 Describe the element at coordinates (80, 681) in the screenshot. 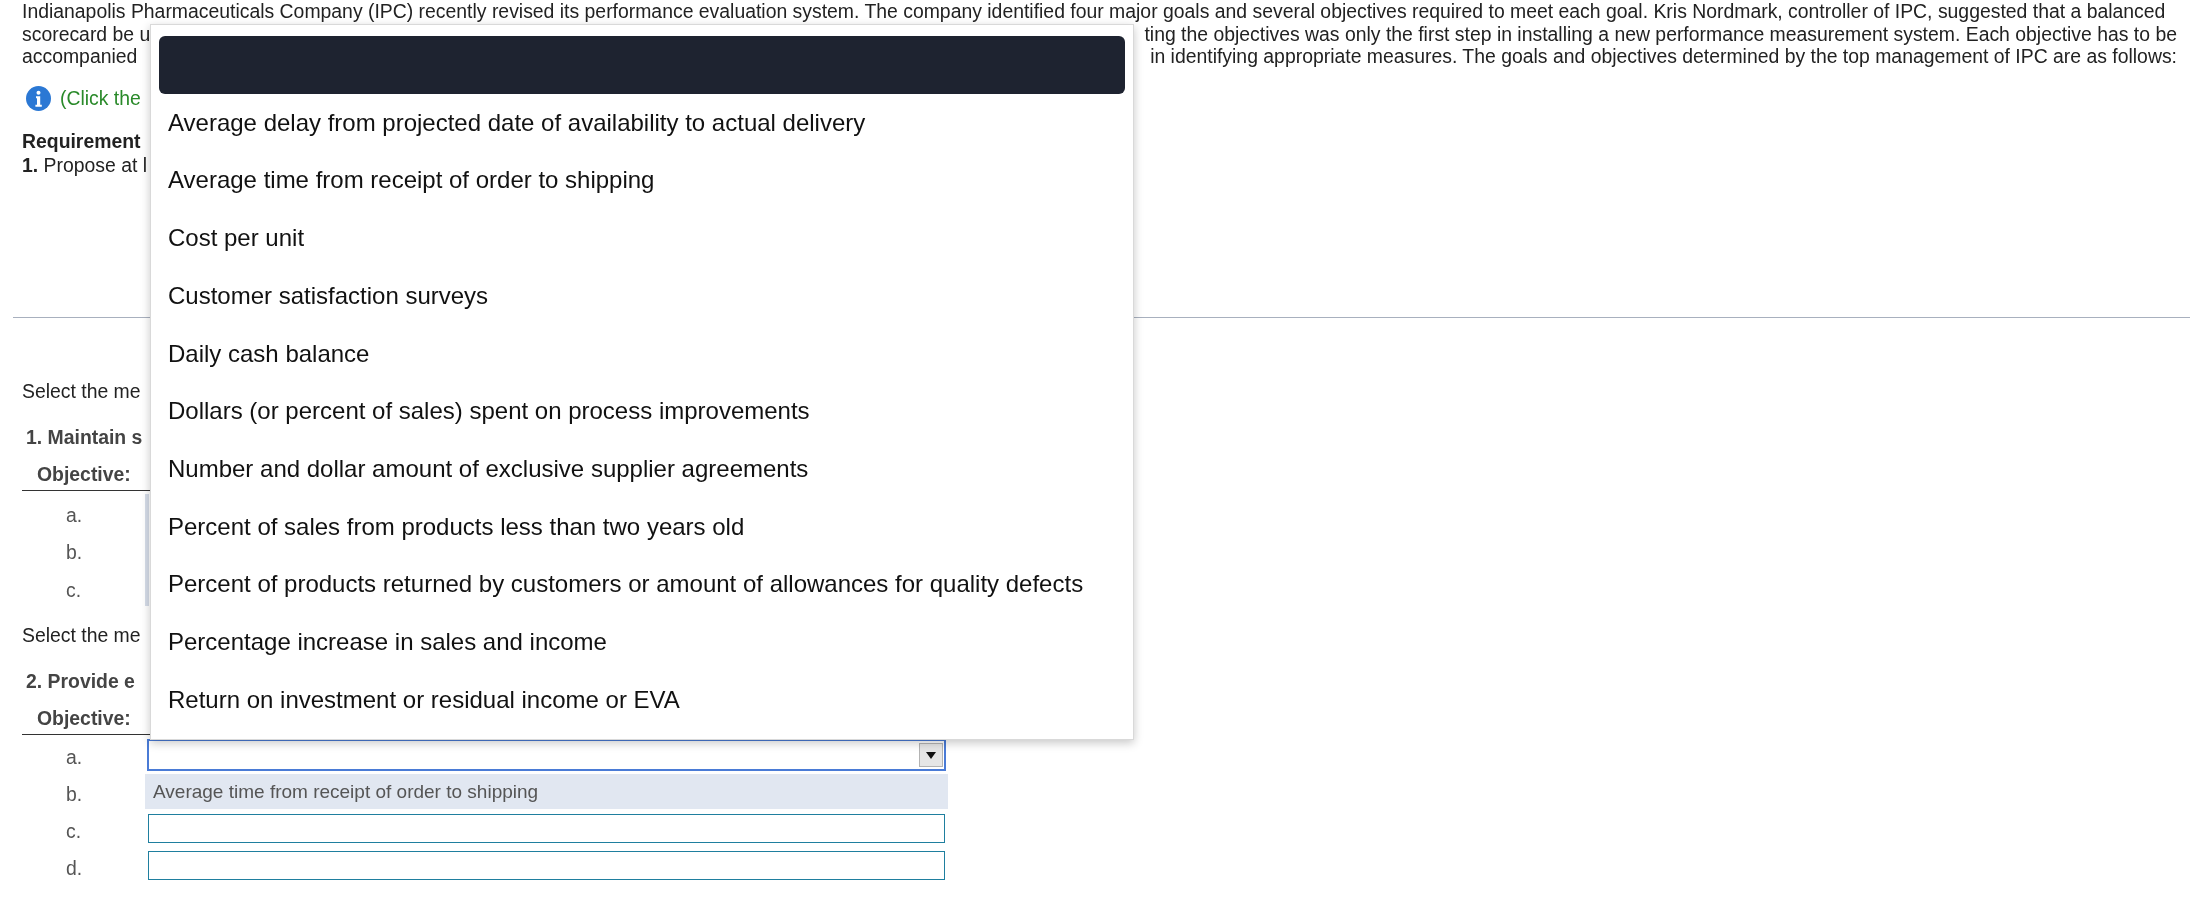

I see `section-title: 2. Provide e` at that location.